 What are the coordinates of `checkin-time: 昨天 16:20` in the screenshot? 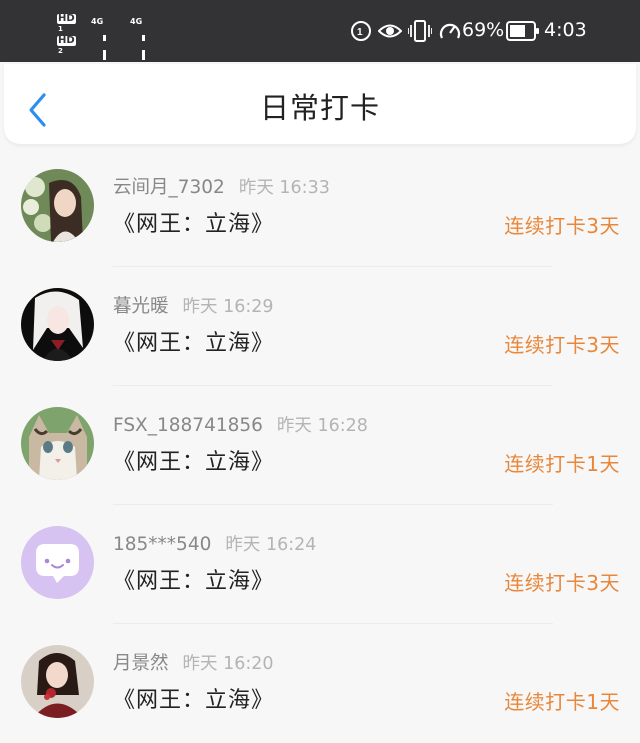 It's located at (228, 664).